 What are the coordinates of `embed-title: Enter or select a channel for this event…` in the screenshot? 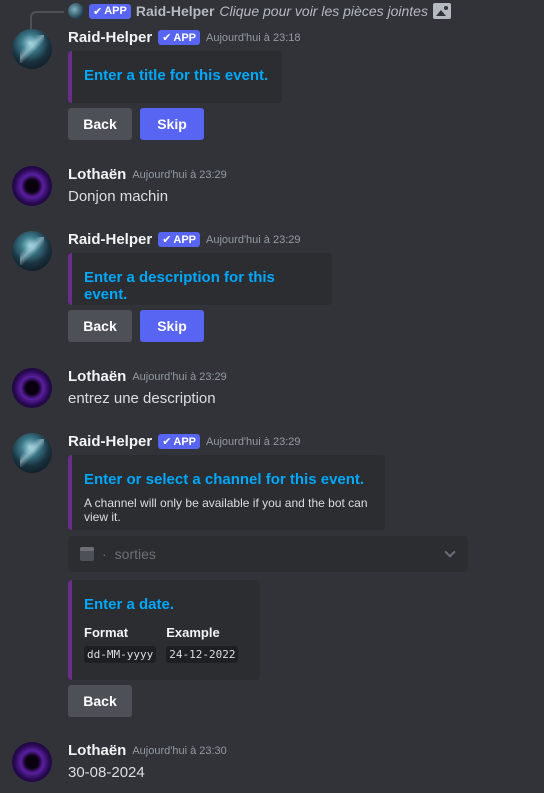 It's located at (224, 479).